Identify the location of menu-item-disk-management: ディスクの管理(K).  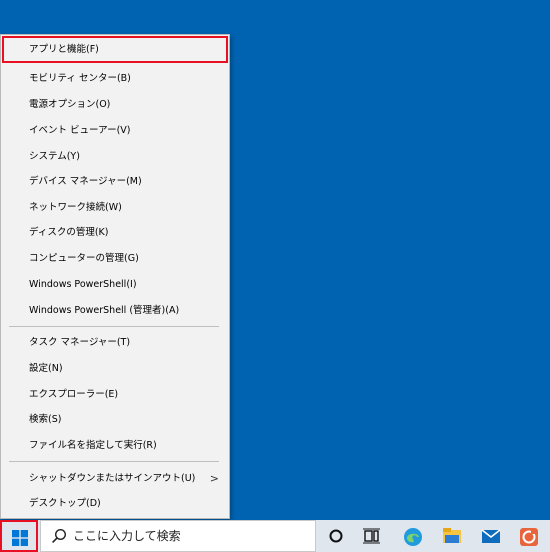
(115, 232).